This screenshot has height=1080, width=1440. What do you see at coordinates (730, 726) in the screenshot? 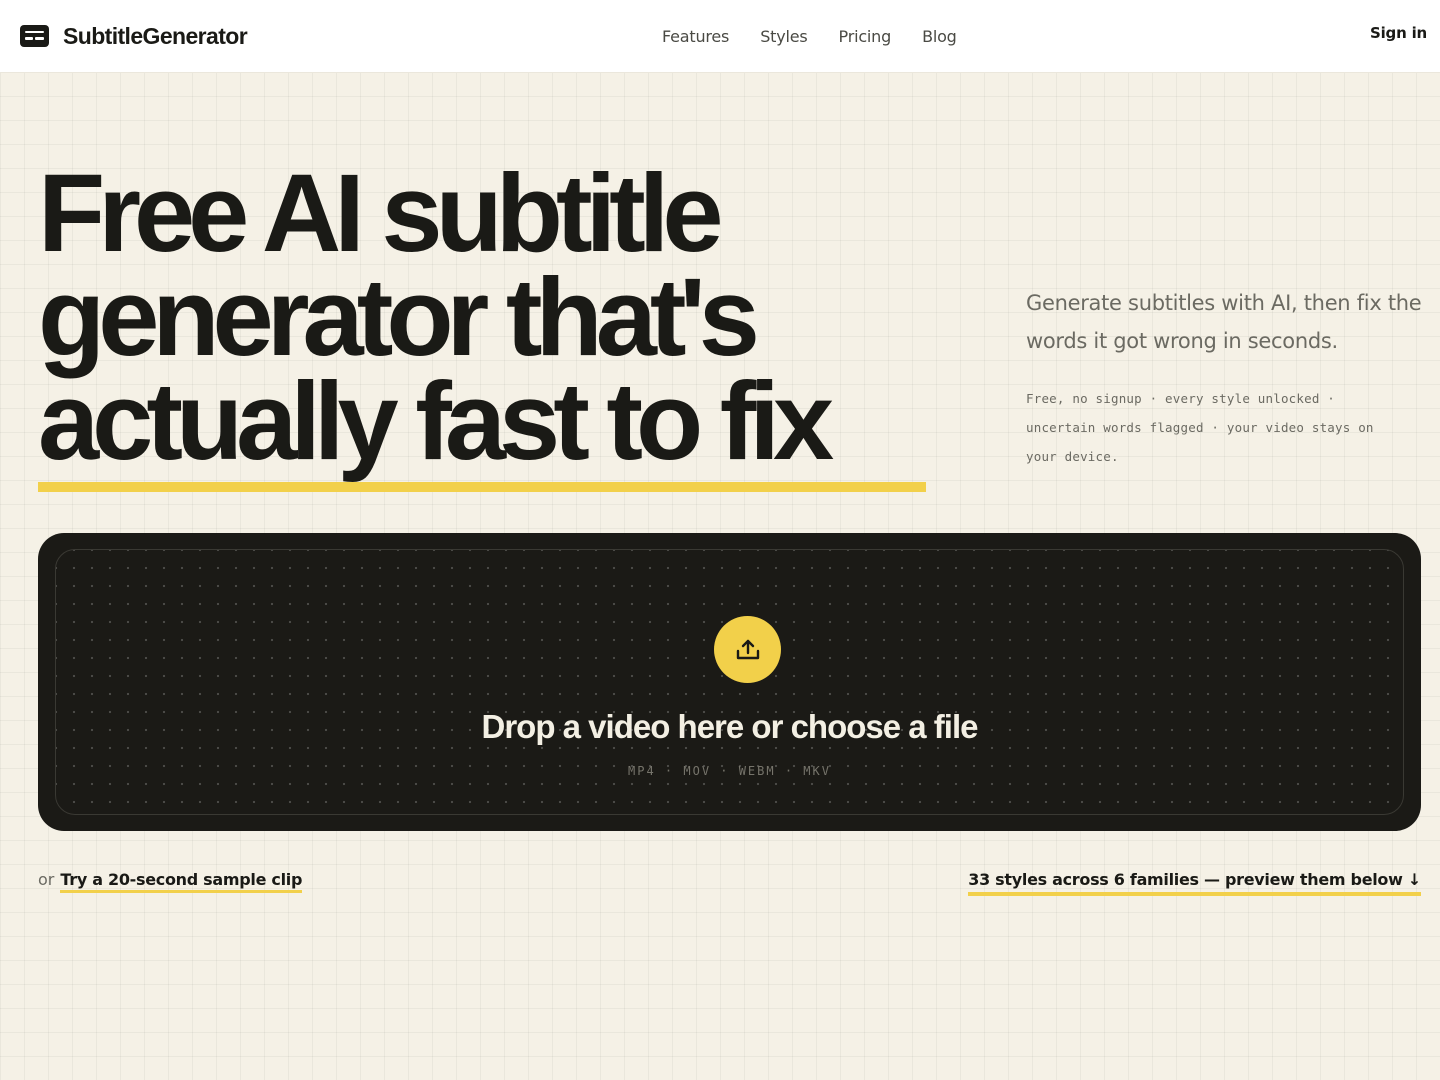
I see `drop-zone-title: Drop a video here or choose a file` at bounding box center [730, 726].